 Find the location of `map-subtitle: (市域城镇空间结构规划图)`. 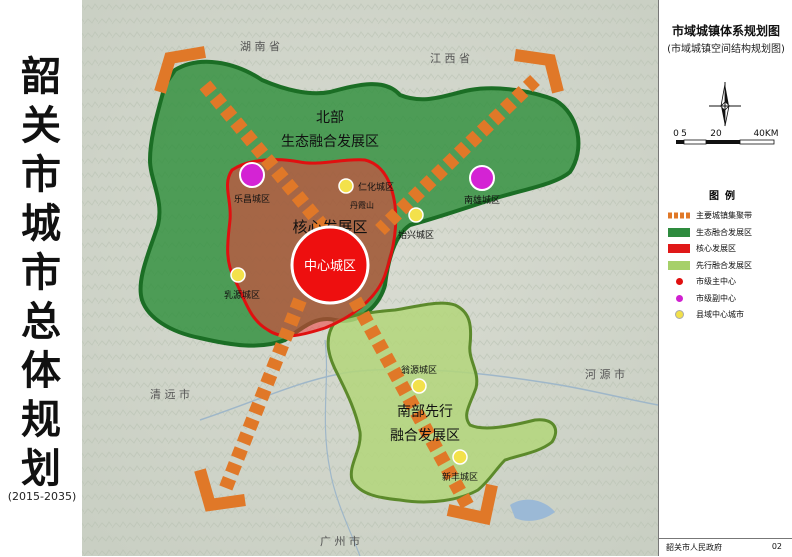

map-subtitle: (市域城镇空间结构规划图) is located at coordinates (726, 49).